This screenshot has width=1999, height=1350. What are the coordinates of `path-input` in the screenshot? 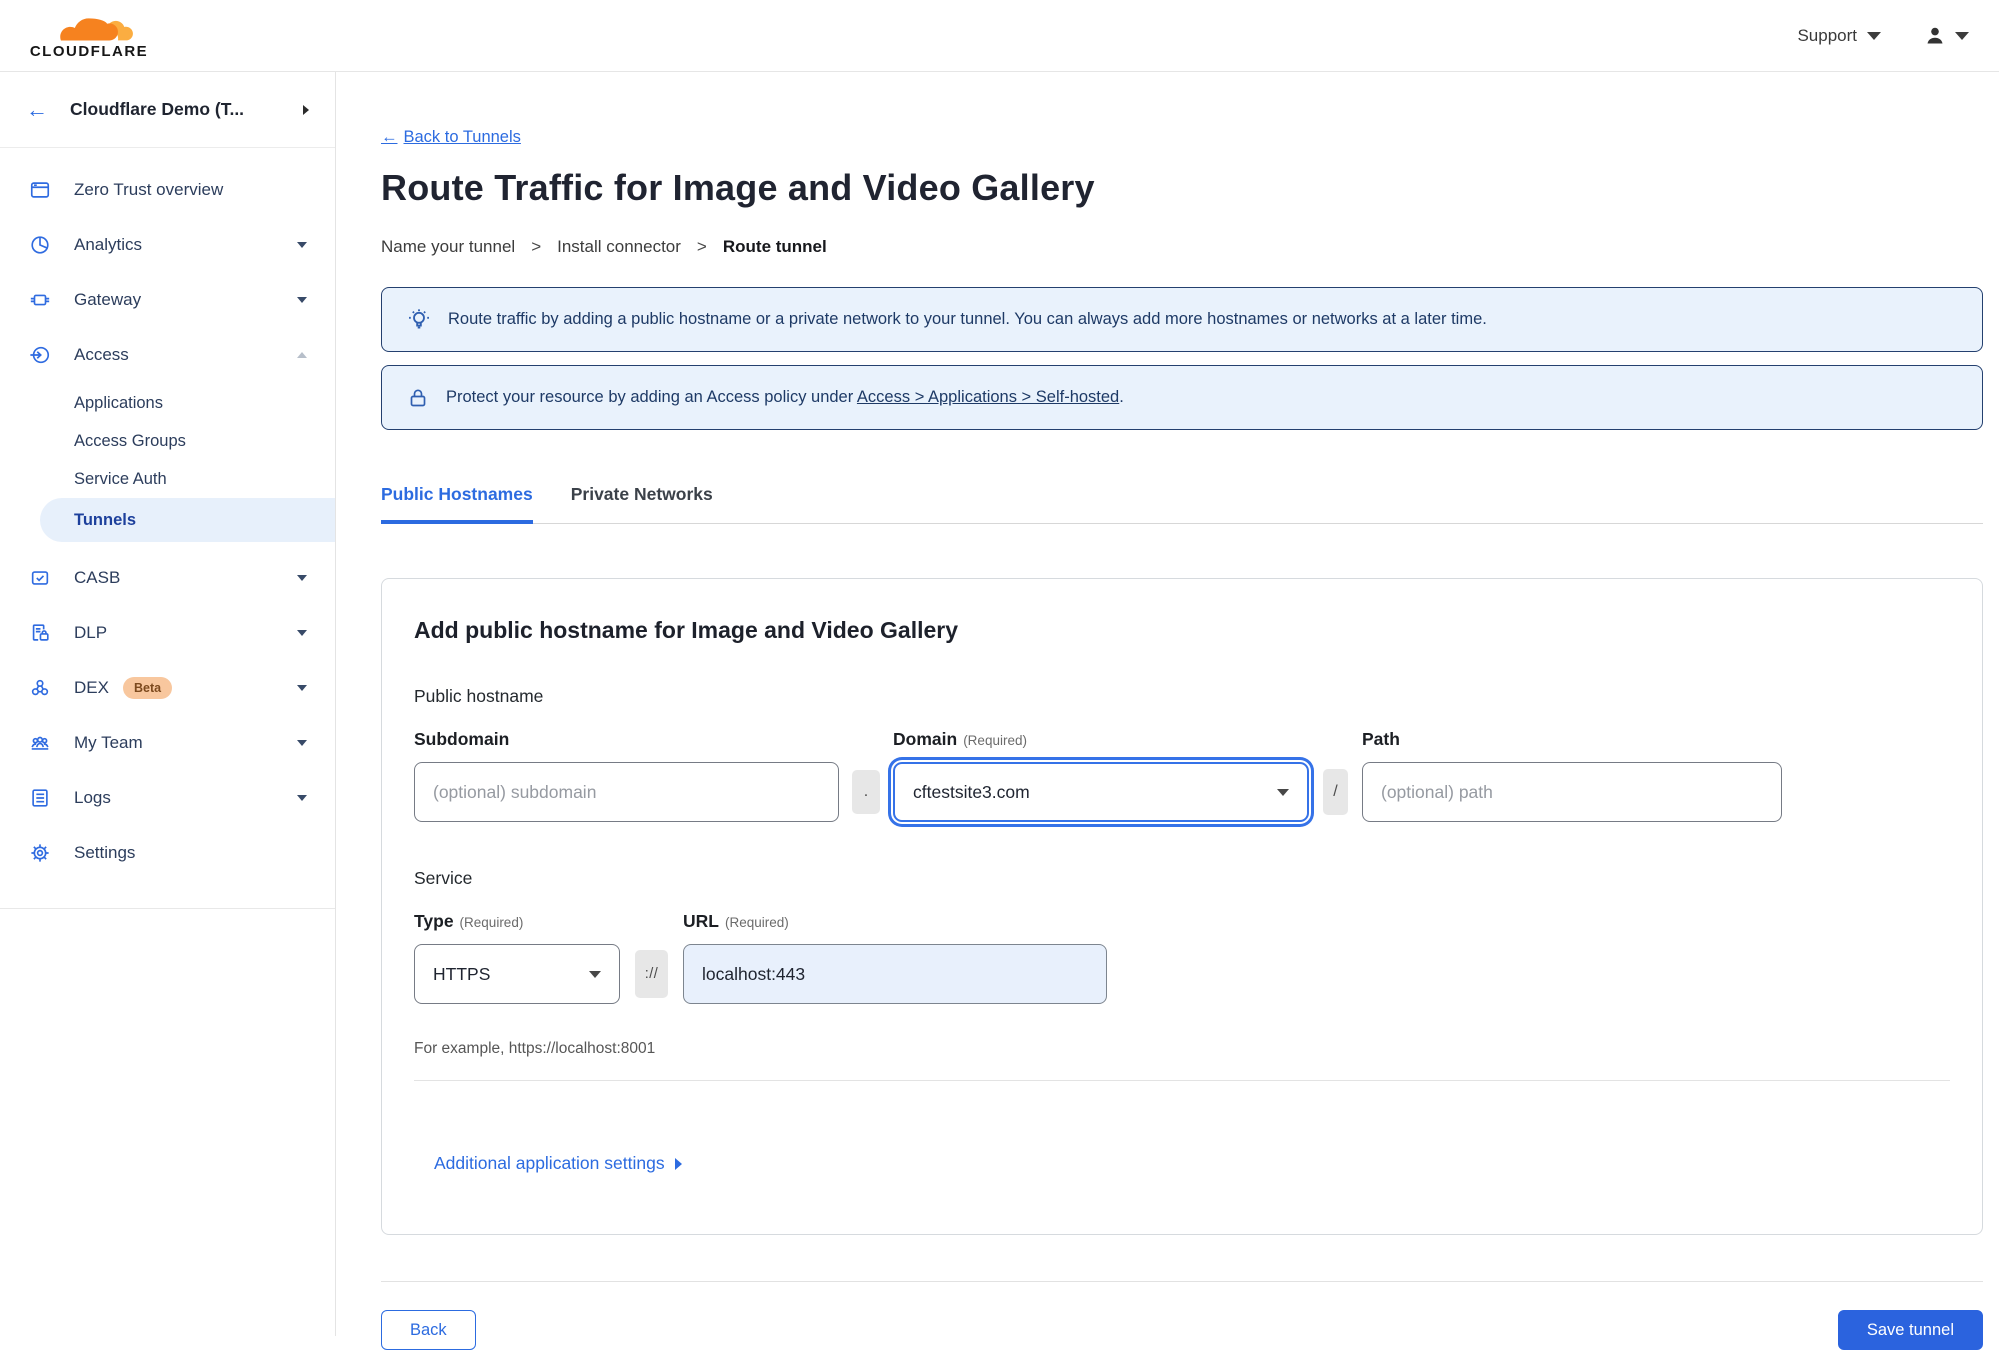 It's located at (1572, 792).